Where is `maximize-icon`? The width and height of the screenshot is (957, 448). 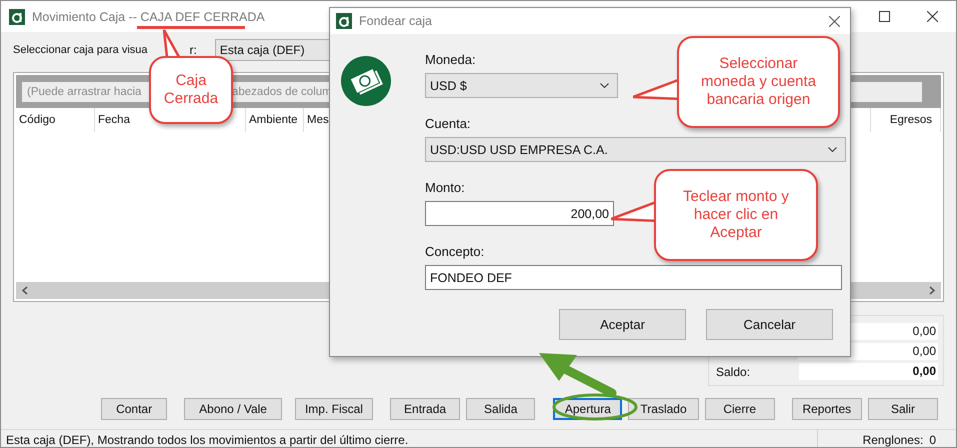 maximize-icon is located at coordinates (884, 16).